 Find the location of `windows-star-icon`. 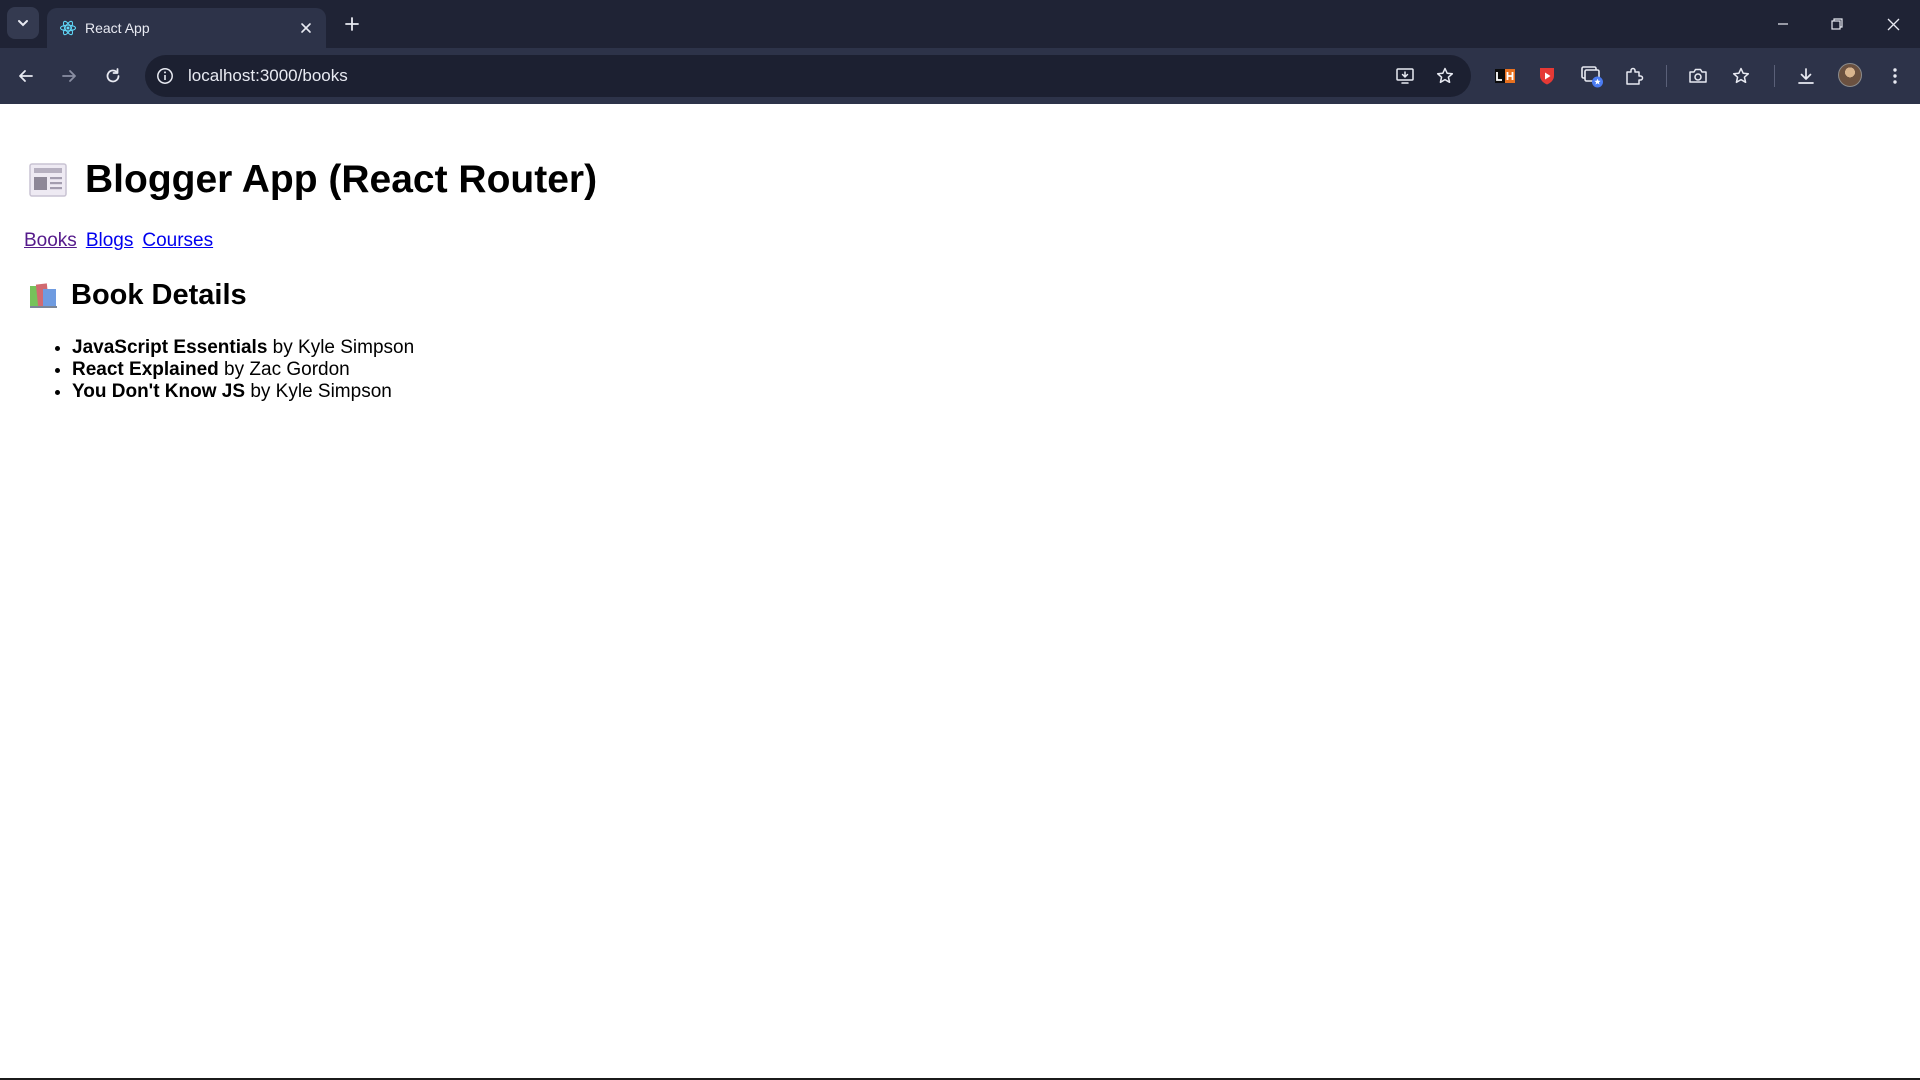

windows-star-icon is located at coordinates (1592, 77).